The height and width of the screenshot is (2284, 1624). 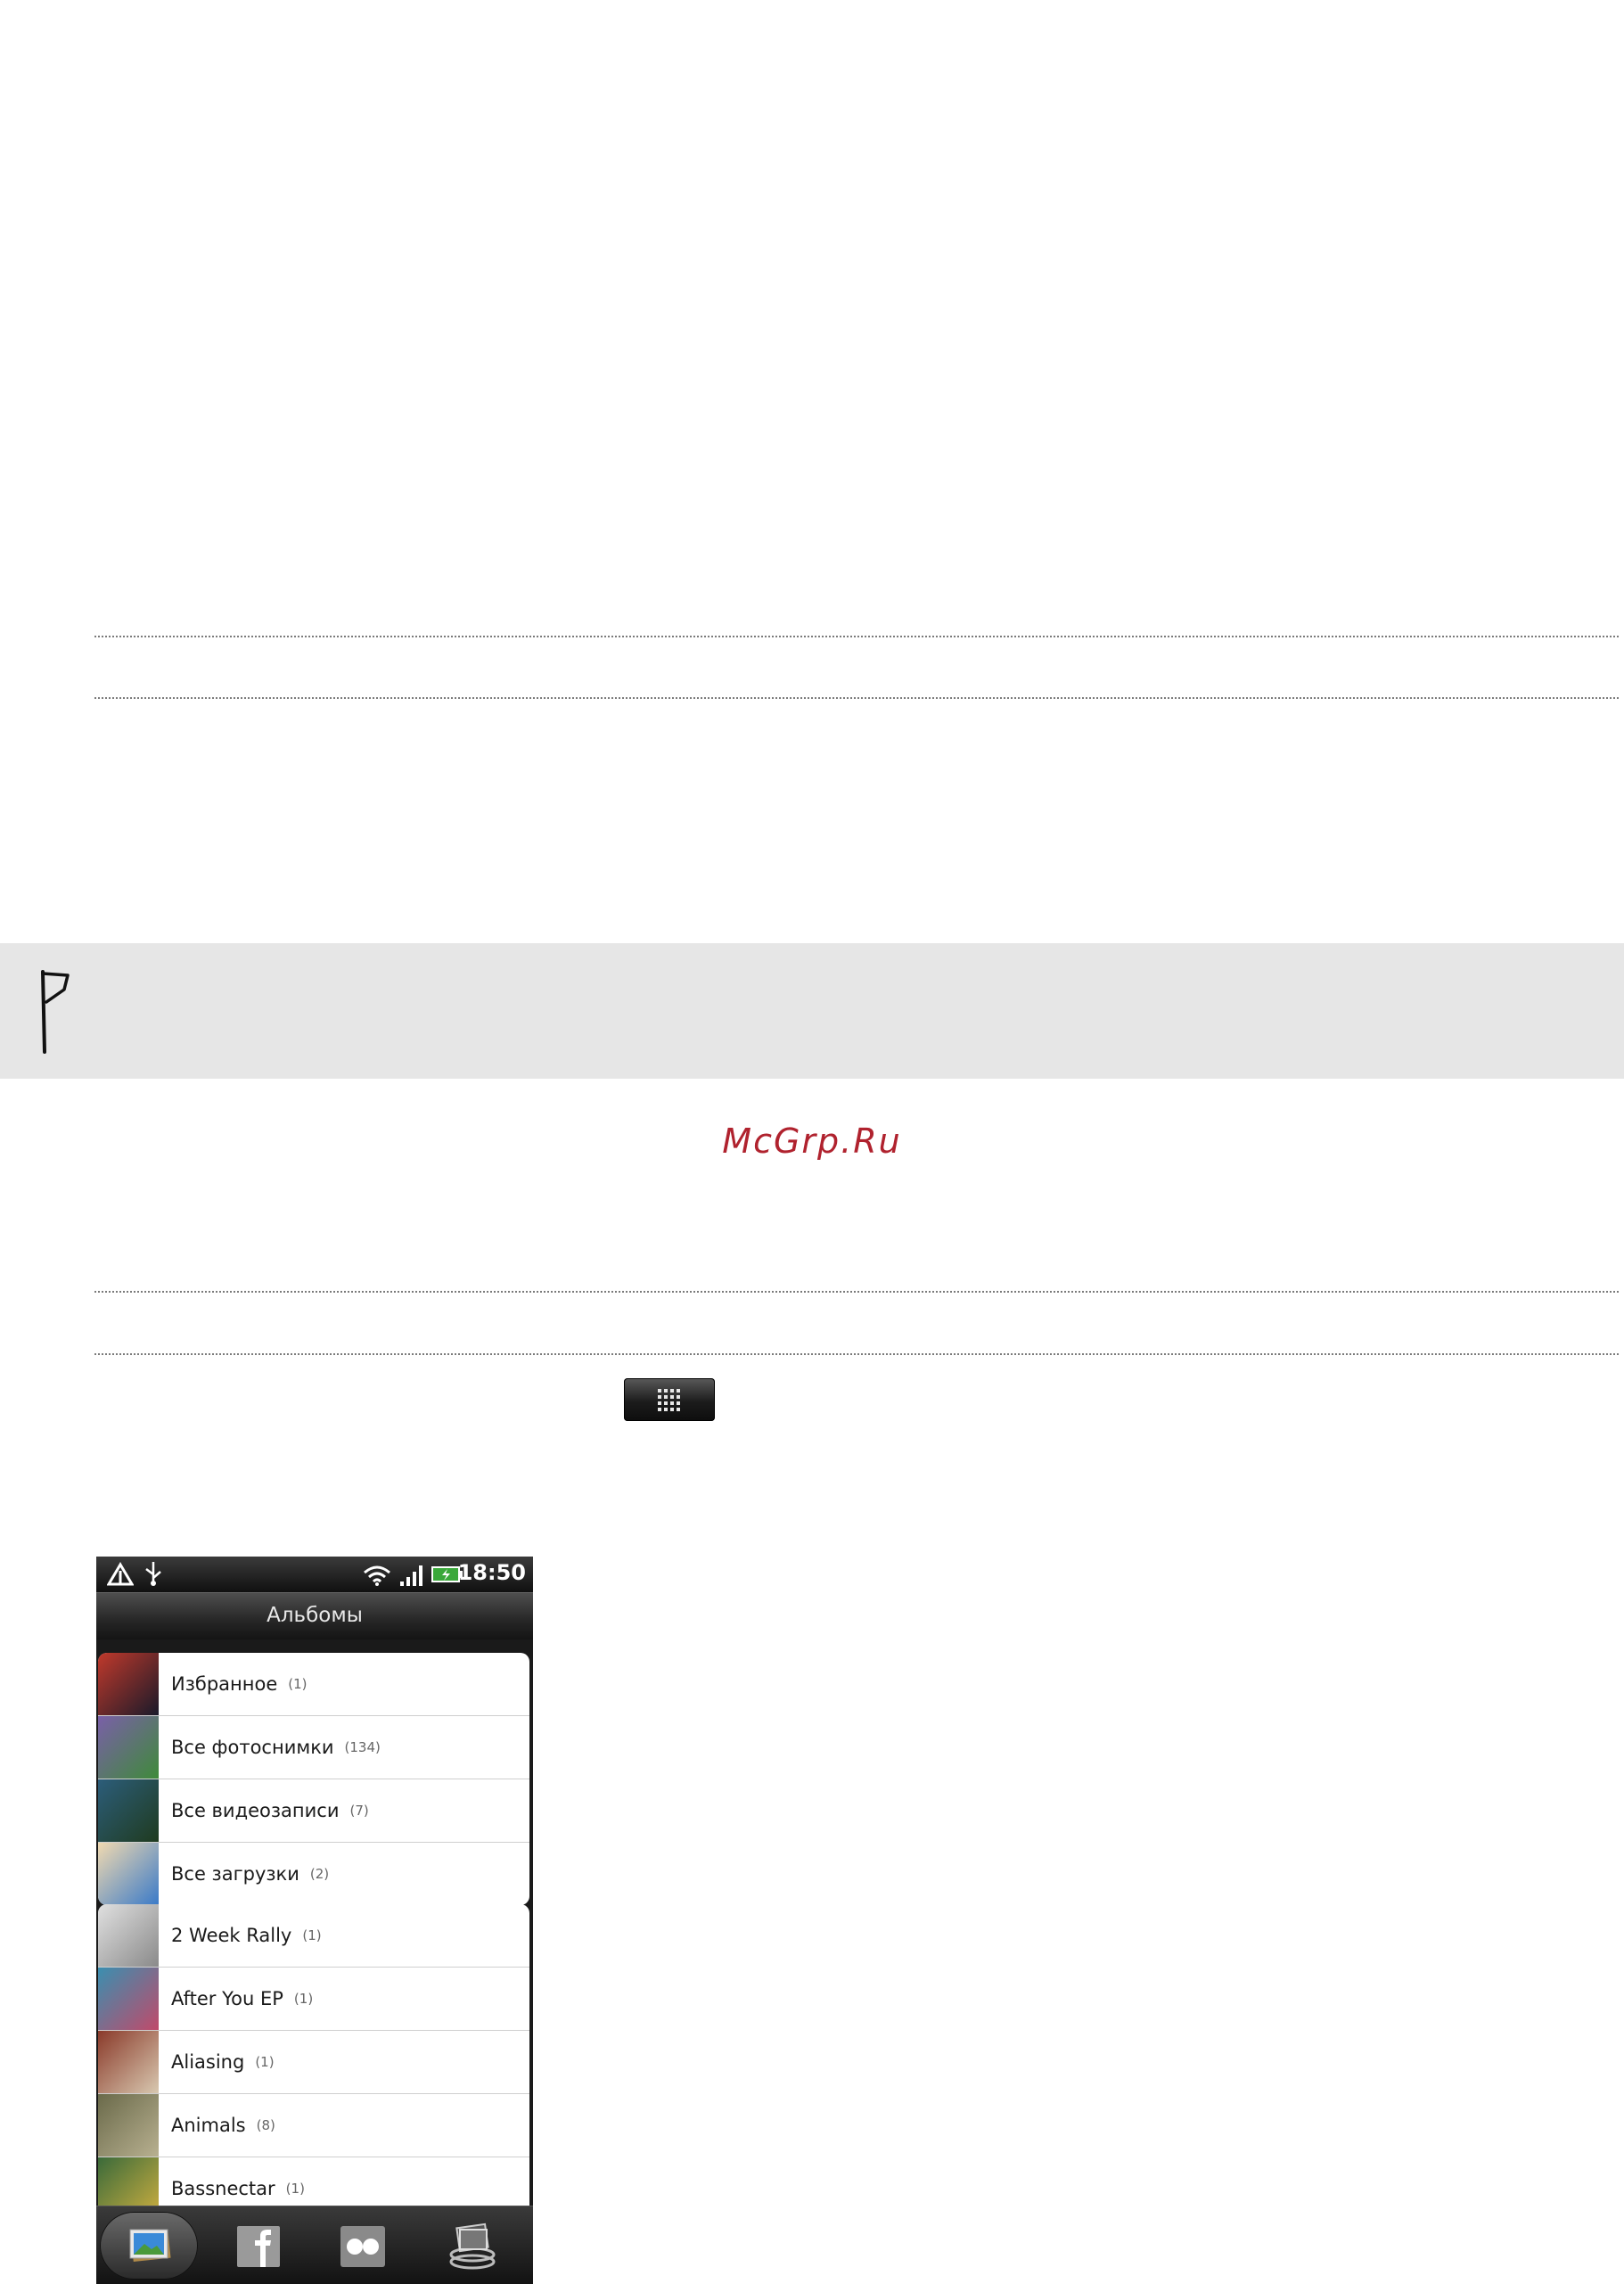 I want to click on facebook-tab, so click(x=259, y=2246).